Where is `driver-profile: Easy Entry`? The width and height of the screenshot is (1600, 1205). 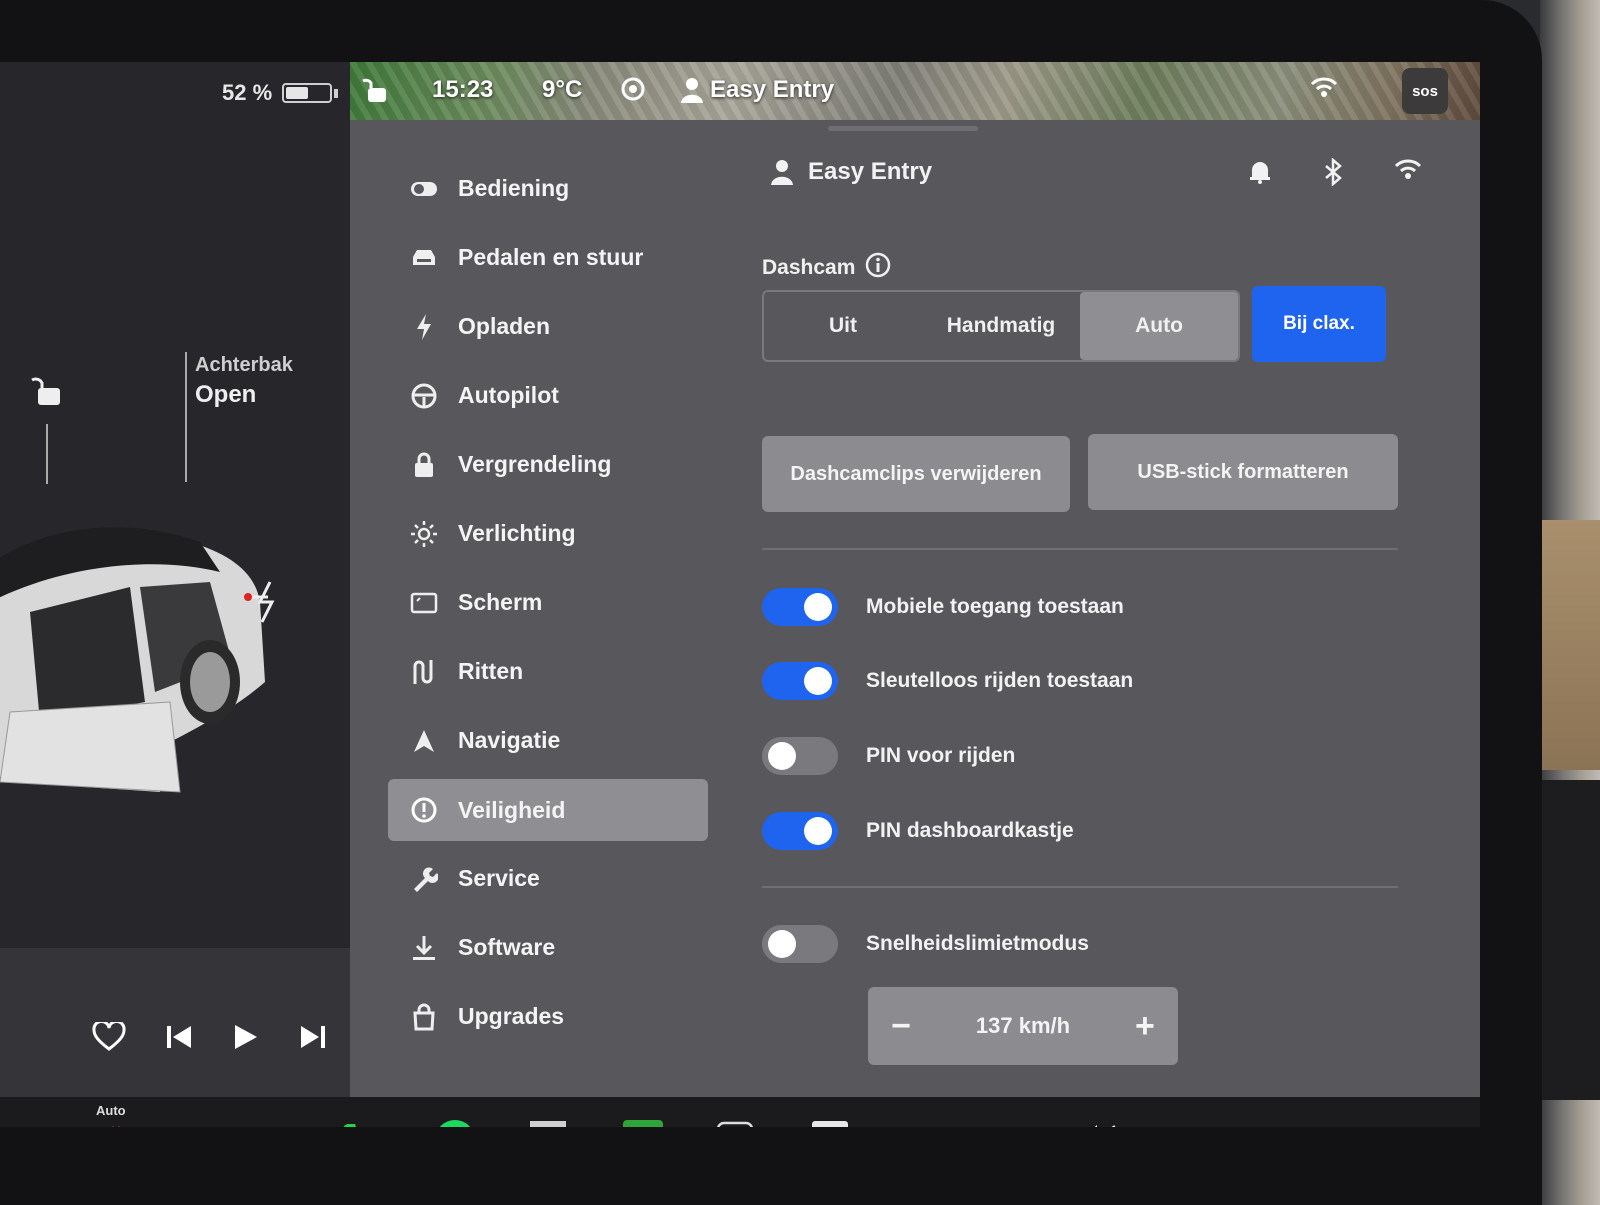 driver-profile: Easy Entry is located at coordinates (851, 172).